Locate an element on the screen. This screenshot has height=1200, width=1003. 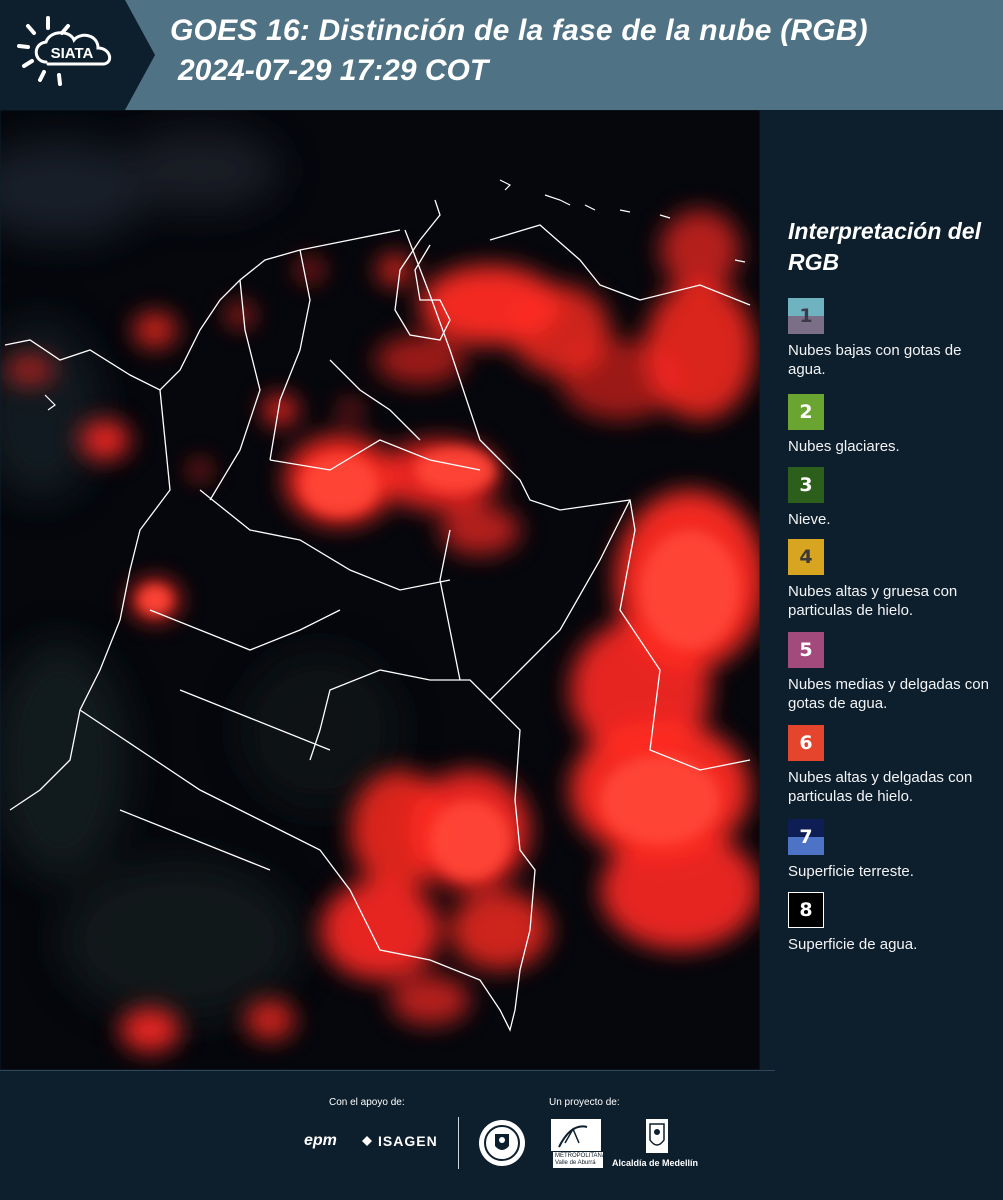
legend-title: Interpretación del RGB is located at coordinates (884, 246).